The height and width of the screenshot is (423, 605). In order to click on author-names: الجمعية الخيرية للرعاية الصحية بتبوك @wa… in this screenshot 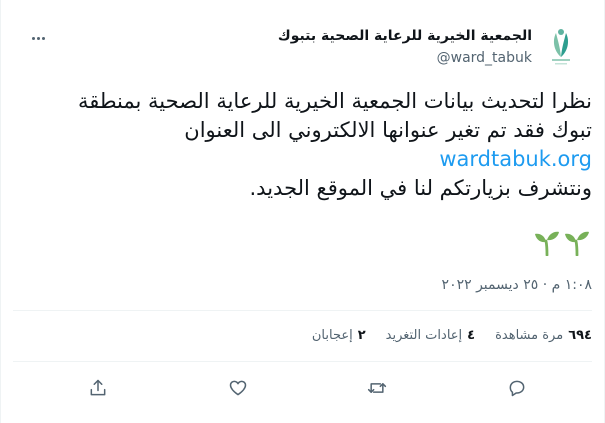, I will do `click(405, 47)`.